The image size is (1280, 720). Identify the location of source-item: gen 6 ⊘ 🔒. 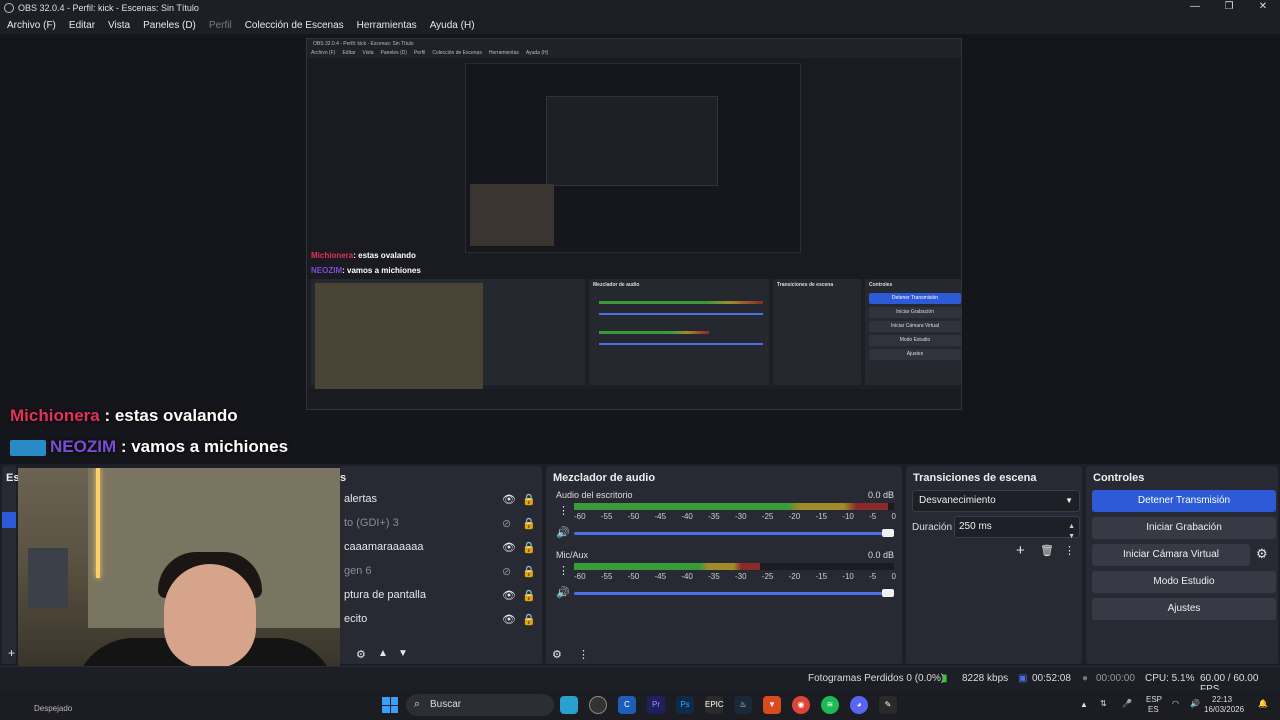
(440, 572).